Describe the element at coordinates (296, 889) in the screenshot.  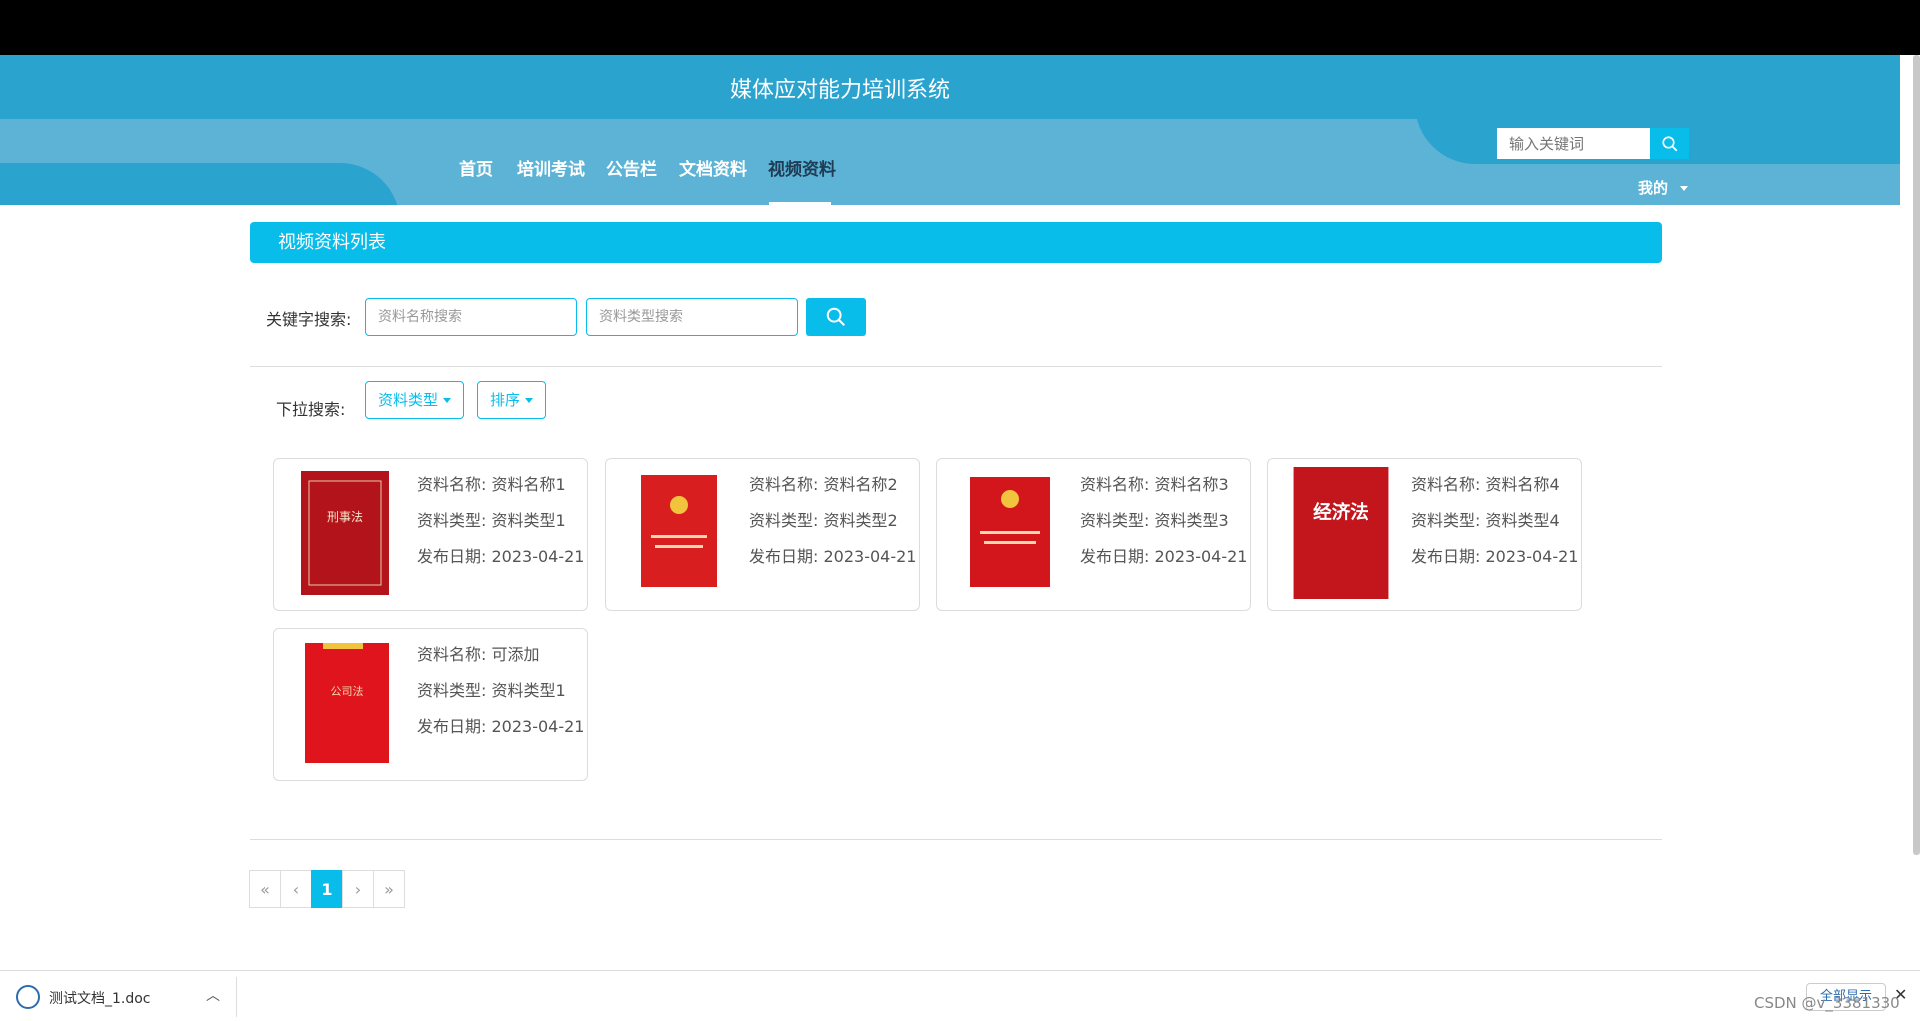
I see `prev-page-button: ‹` at that location.